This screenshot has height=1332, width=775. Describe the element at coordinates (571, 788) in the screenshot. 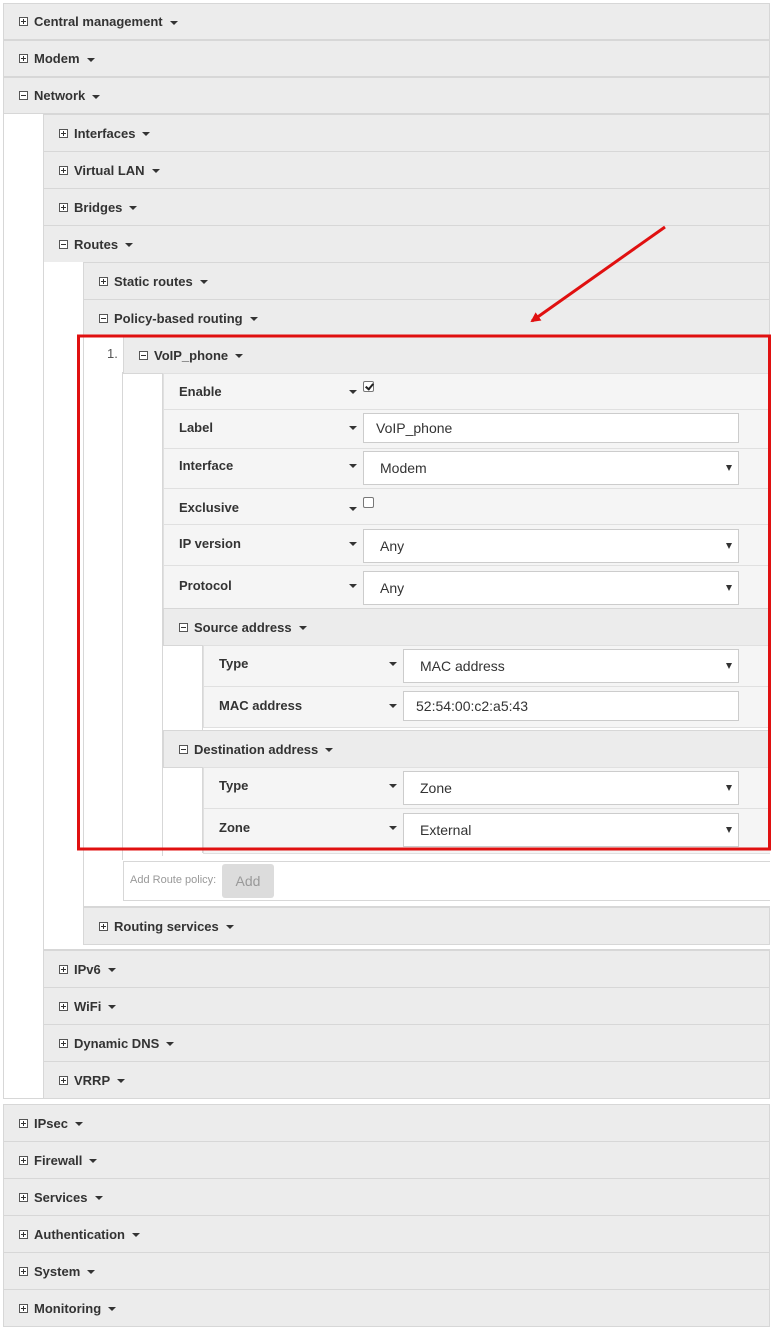

I see `destination-type-select: Zone` at that location.